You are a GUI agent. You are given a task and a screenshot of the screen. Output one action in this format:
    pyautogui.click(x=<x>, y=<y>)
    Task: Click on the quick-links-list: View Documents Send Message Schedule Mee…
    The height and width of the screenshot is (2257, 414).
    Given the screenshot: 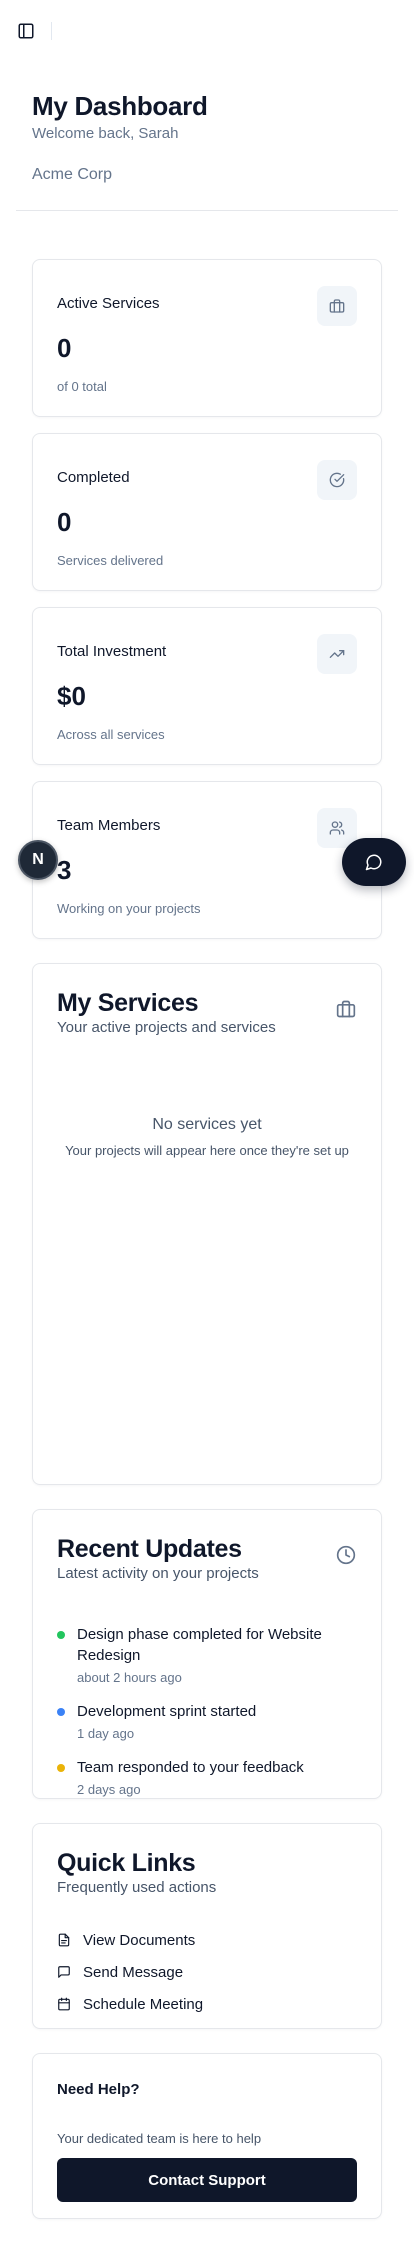 What is the action you would take?
    pyautogui.click(x=207, y=1972)
    